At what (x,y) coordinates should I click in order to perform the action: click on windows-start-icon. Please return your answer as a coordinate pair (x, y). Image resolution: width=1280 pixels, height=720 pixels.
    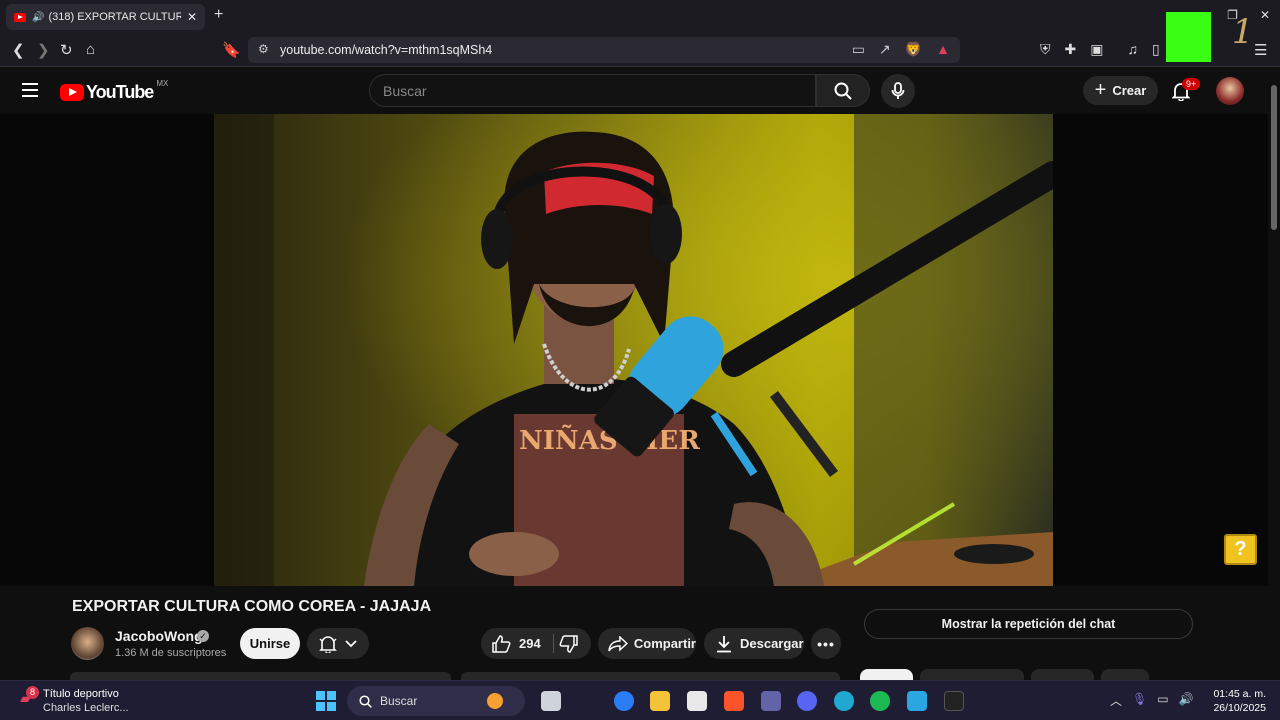
    Looking at the image, I should click on (326, 701).